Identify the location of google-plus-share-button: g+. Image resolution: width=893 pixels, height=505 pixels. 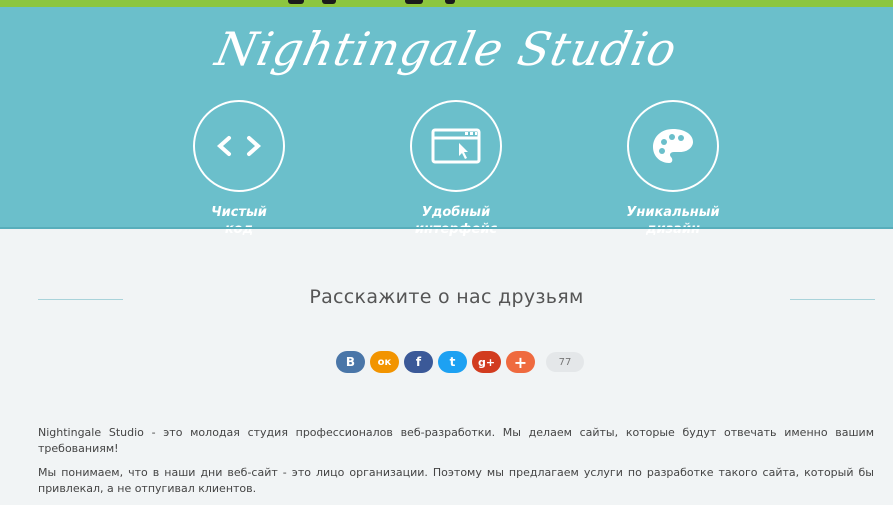
(486, 362).